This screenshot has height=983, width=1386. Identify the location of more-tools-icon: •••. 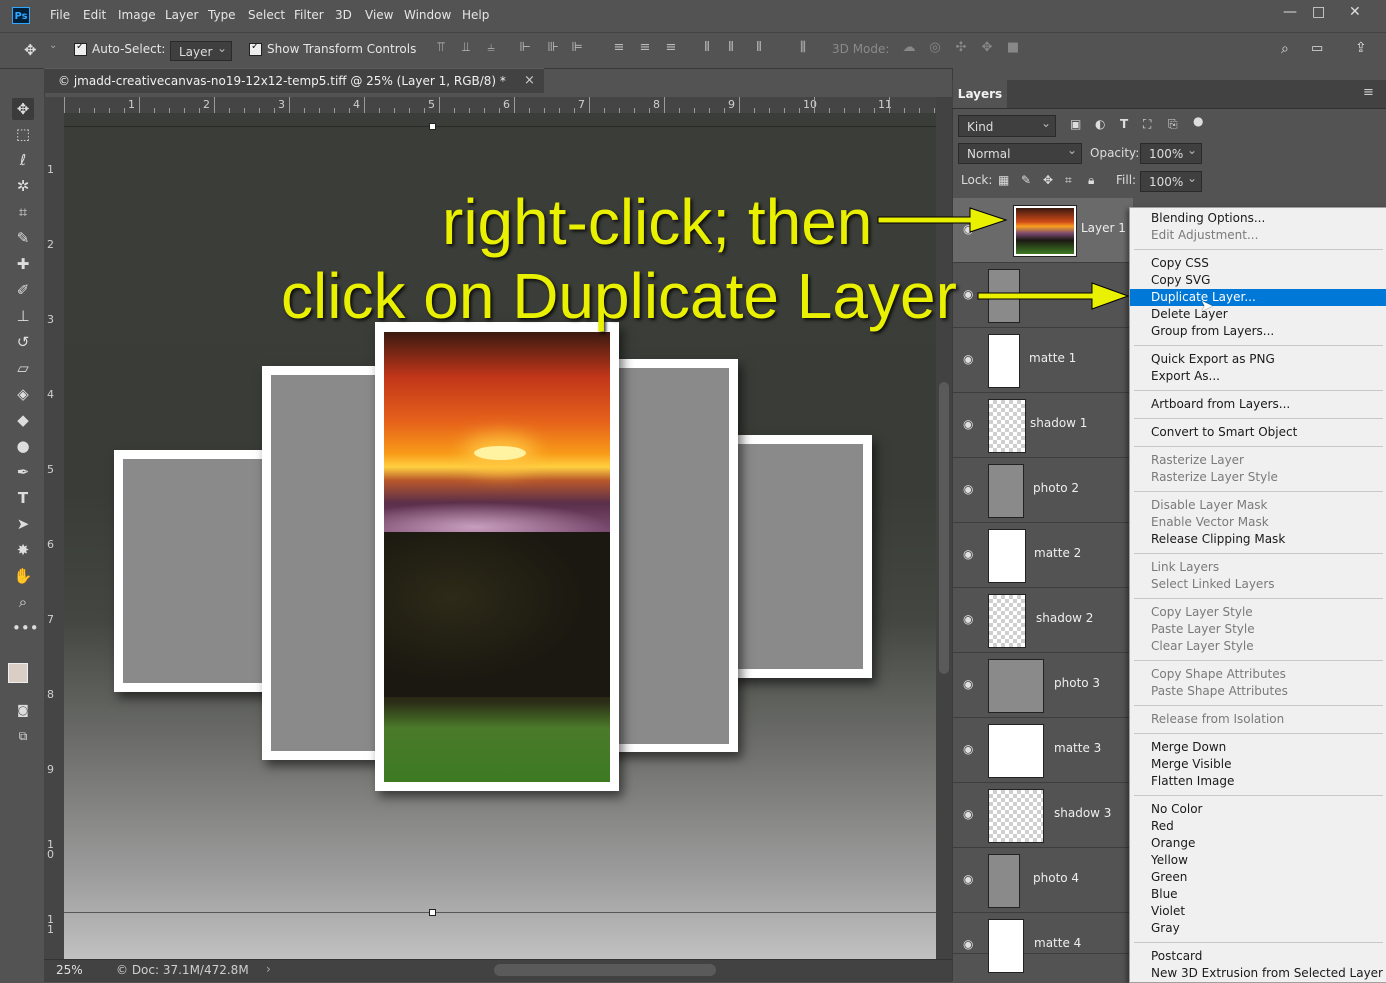
(25, 628).